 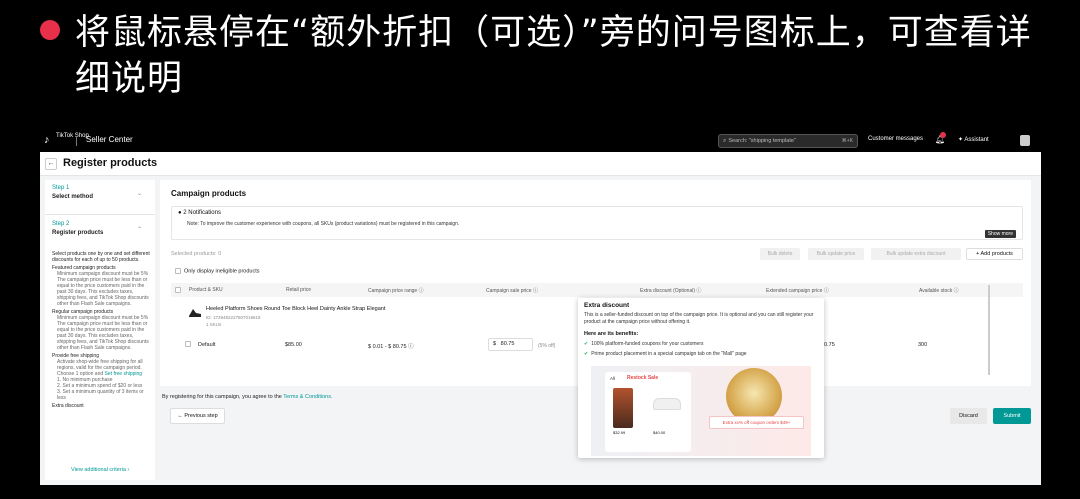 What do you see at coordinates (916, 254) in the screenshot?
I see `bulk-update-extra-discount-button: Bulk update extra discount` at bounding box center [916, 254].